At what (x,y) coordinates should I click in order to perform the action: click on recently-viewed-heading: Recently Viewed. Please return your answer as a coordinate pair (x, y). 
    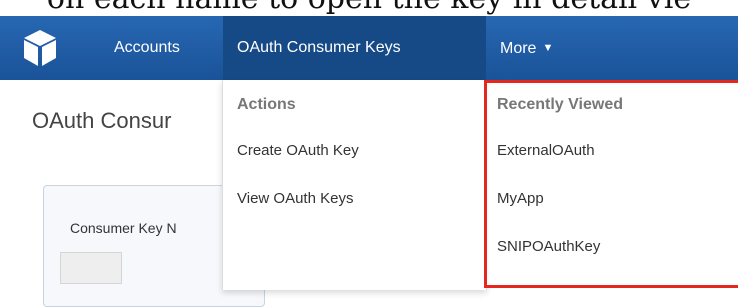
    Looking at the image, I should click on (560, 104).